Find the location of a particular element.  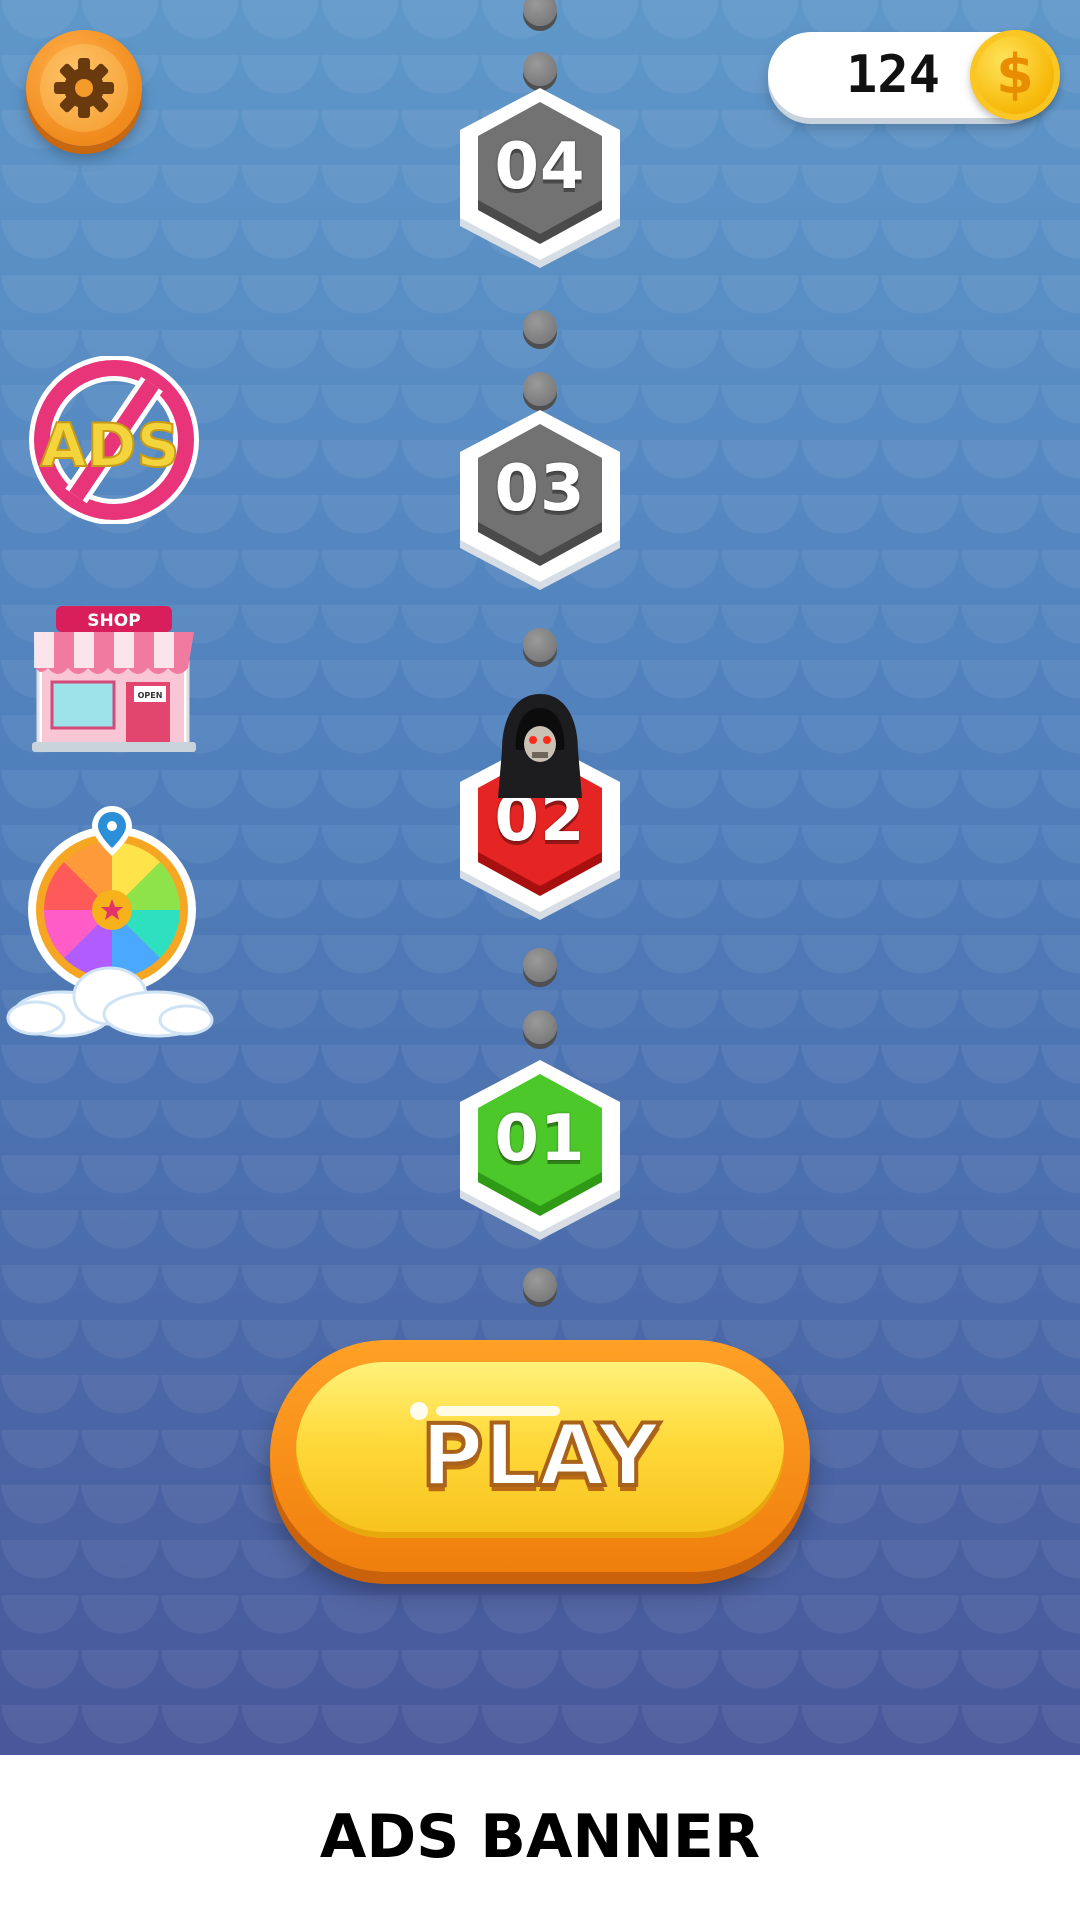

level-number: 03 is located at coordinates (540, 489).